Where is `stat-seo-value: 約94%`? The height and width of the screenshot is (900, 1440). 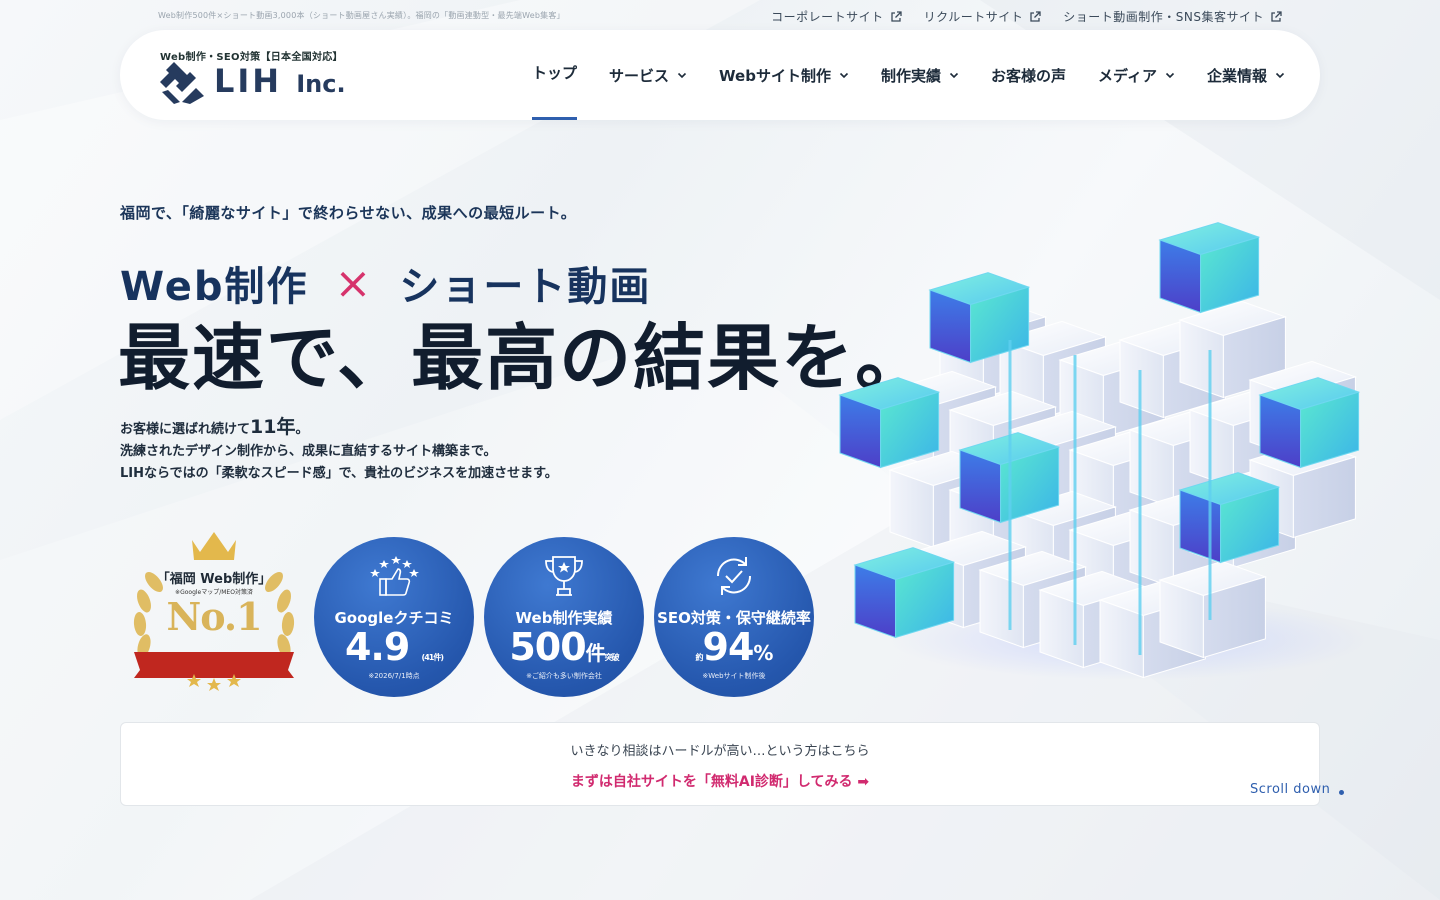 stat-seo-value: 約94% is located at coordinates (734, 647).